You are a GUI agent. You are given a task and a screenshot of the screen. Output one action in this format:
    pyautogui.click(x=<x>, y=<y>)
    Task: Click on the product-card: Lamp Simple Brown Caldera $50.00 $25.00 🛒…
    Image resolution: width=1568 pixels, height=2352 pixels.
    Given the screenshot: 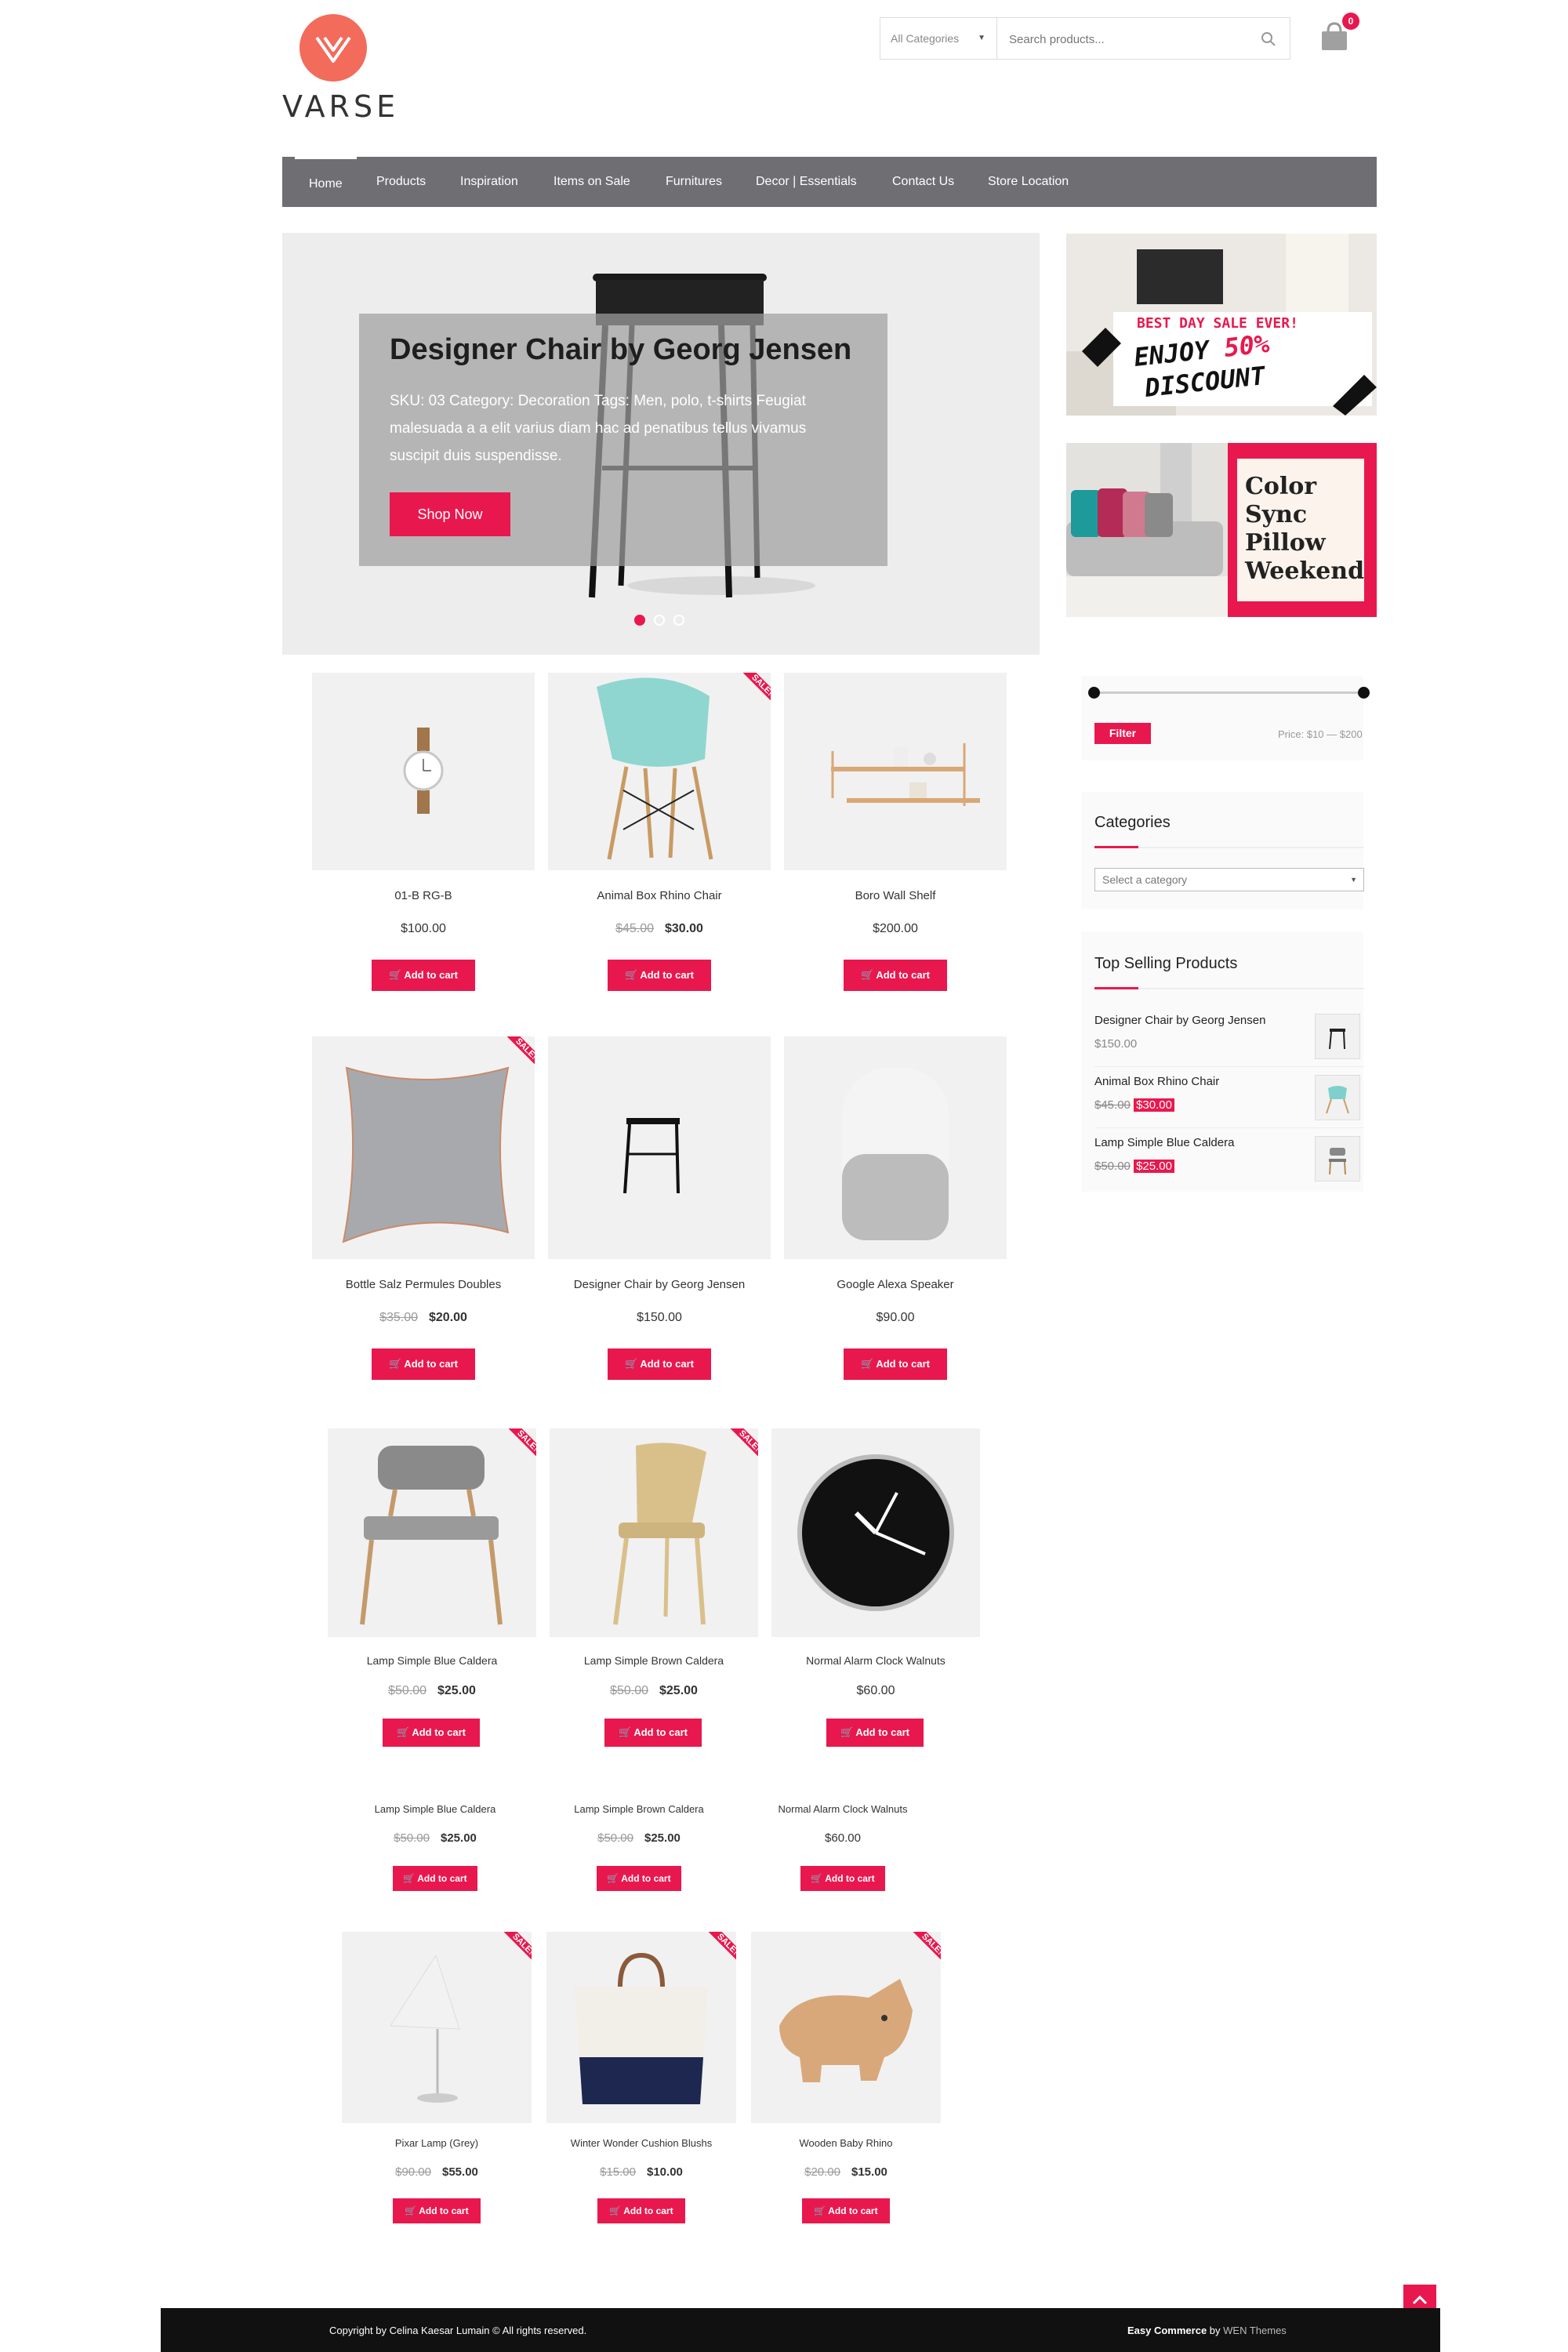 What is the action you would take?
    pyautogui.click(x=639, y=1855)
    